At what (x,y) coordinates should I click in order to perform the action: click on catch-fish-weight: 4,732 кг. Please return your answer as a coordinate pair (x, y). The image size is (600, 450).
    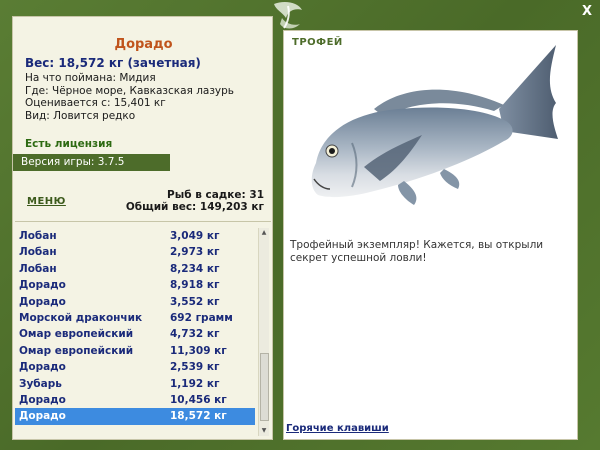
    Looking at the image, I should click on (195, 334).